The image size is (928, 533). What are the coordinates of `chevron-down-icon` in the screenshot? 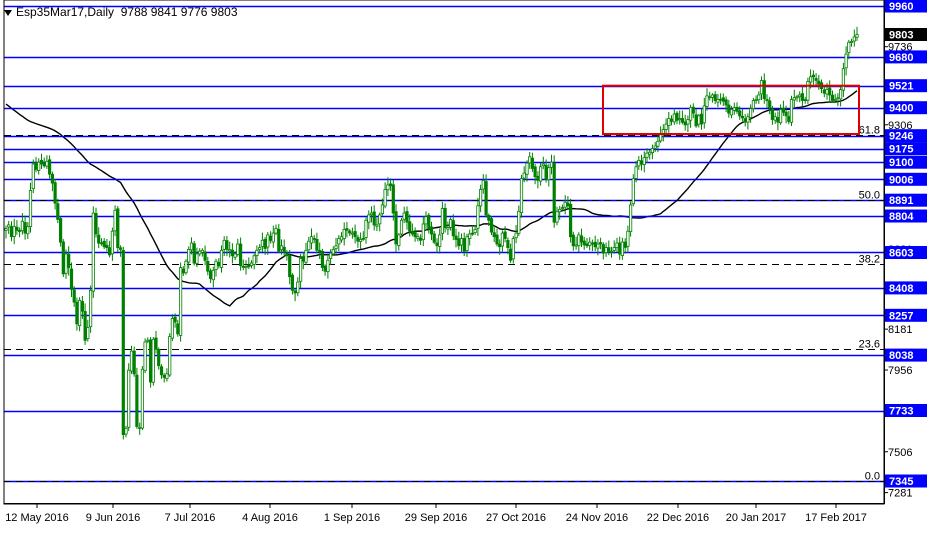 It's located at (8, 12).